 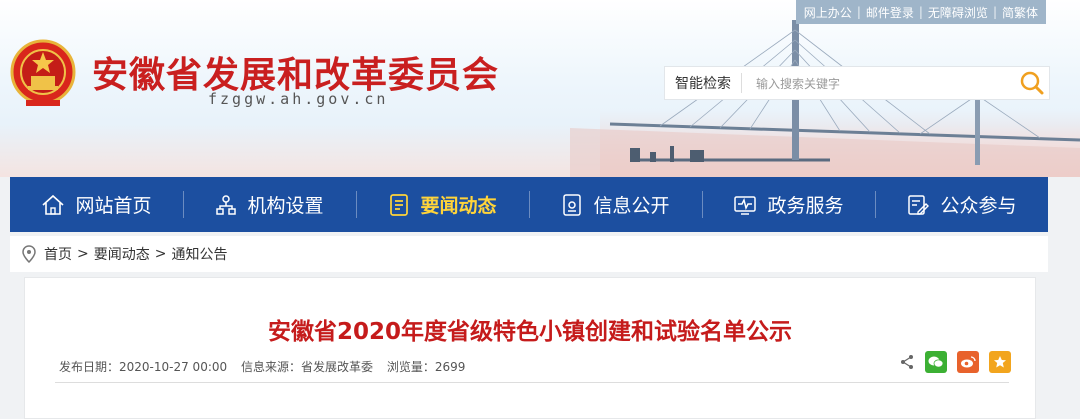 I want to click on nav-item-public-participation: 公众参与, so click(x=961, y=204).